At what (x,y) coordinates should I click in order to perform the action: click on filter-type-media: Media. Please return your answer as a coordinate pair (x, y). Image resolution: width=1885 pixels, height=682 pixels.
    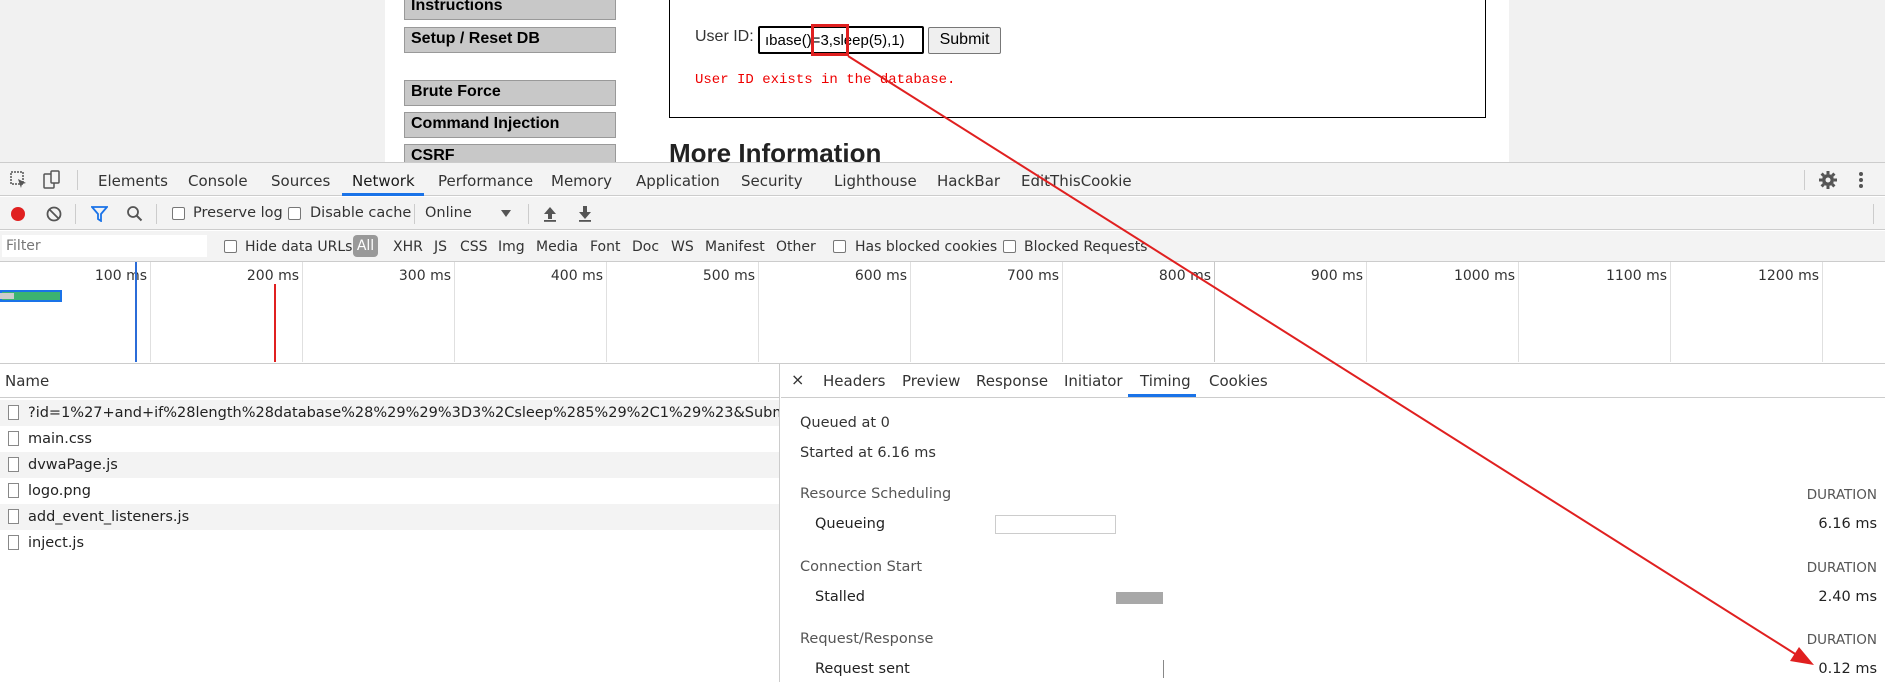
    Looking at the image, I should click on (557, 247).